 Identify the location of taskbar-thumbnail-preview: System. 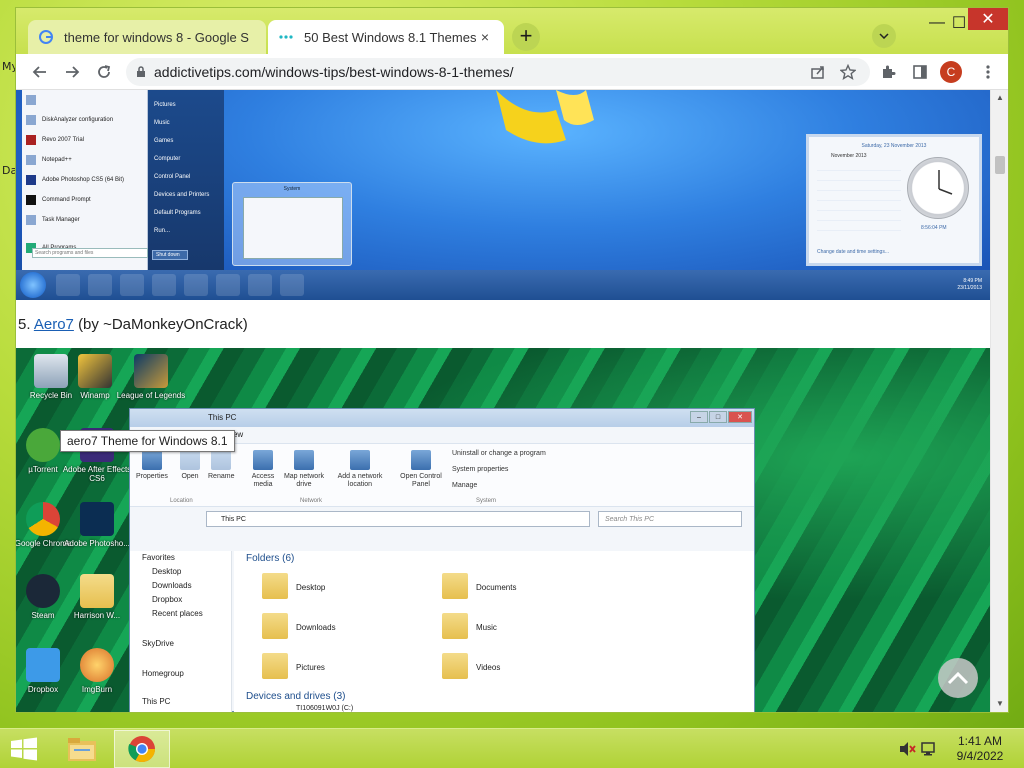
(292, 224).